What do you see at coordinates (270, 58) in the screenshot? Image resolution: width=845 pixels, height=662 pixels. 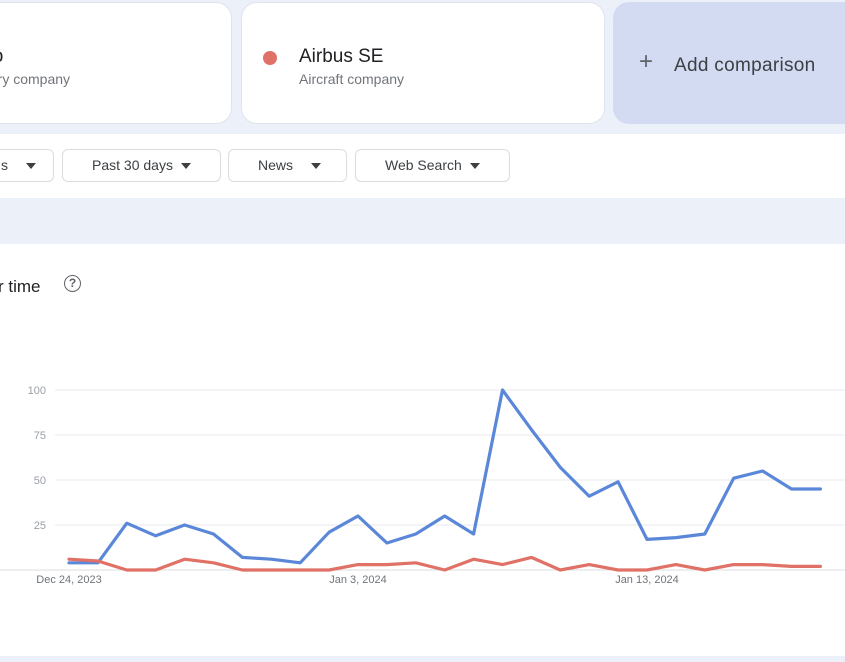 I see `series-color-dot` at bounding box center [270, 58].